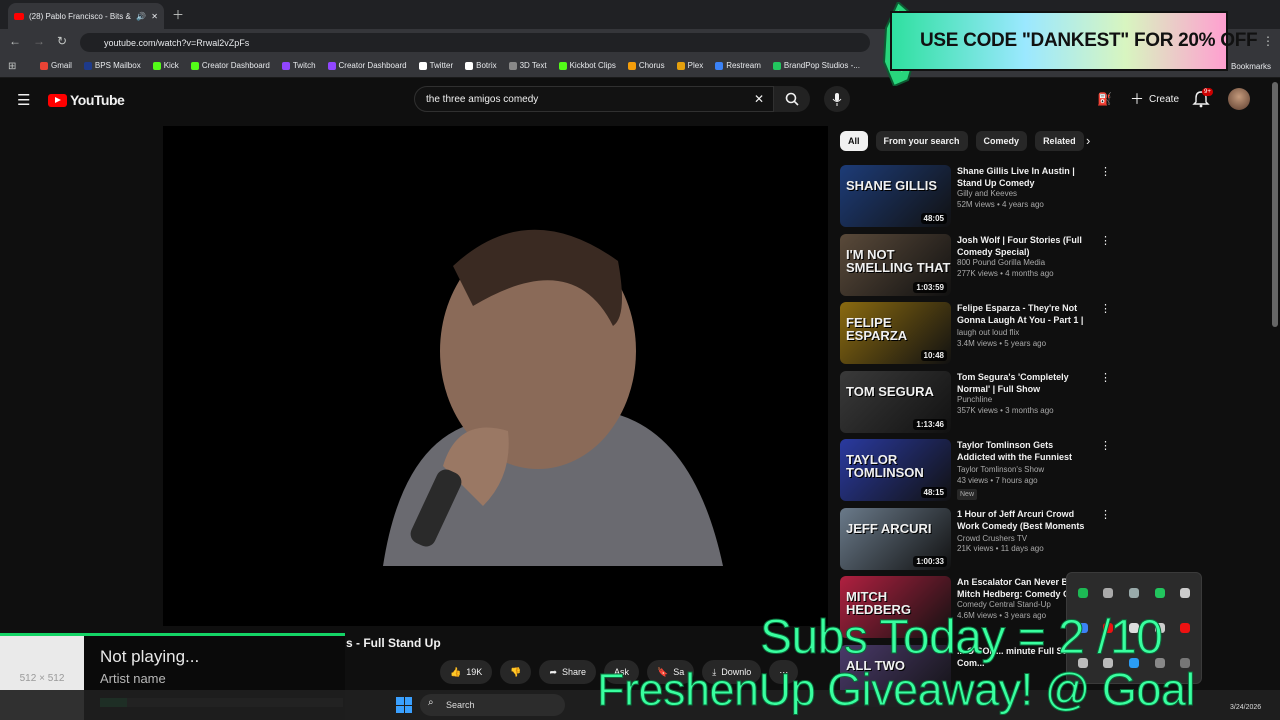 The height and width of the screenshot is (720, 1280). What do you see at coordinates (1239, 99) in the screenshot?
I see `account-avatar` at bounding box center [1239, 99].